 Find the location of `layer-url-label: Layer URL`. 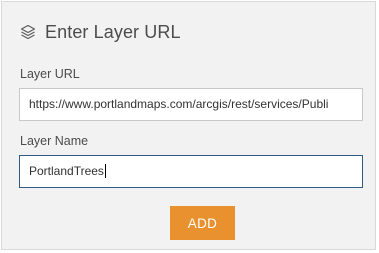

layer-url-label: Layer URL is located at coordinates (50, 74).